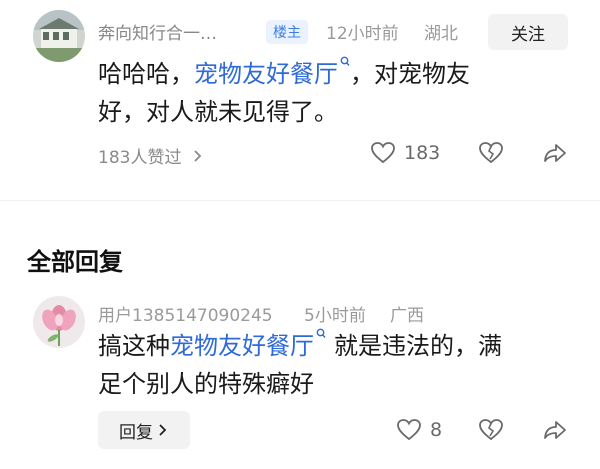 Image resolution: width=600 pixels, height=469 pixels. Describe the element at coordinates (139, 155) in the screenshot. I see `liked-by-label: 183人赞过` at that location.